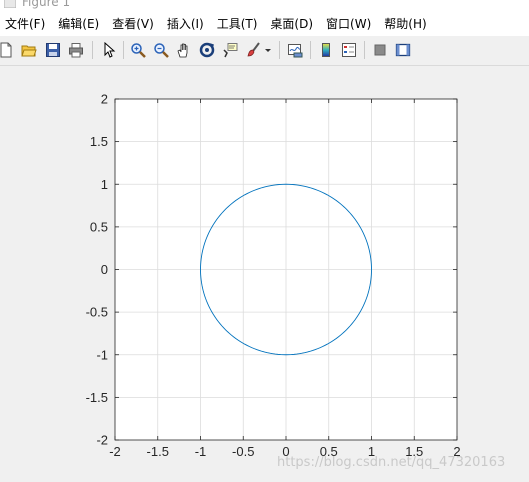 The image size is (529, 482). I want to click on y-tick-label: -1, so click(102, 354).